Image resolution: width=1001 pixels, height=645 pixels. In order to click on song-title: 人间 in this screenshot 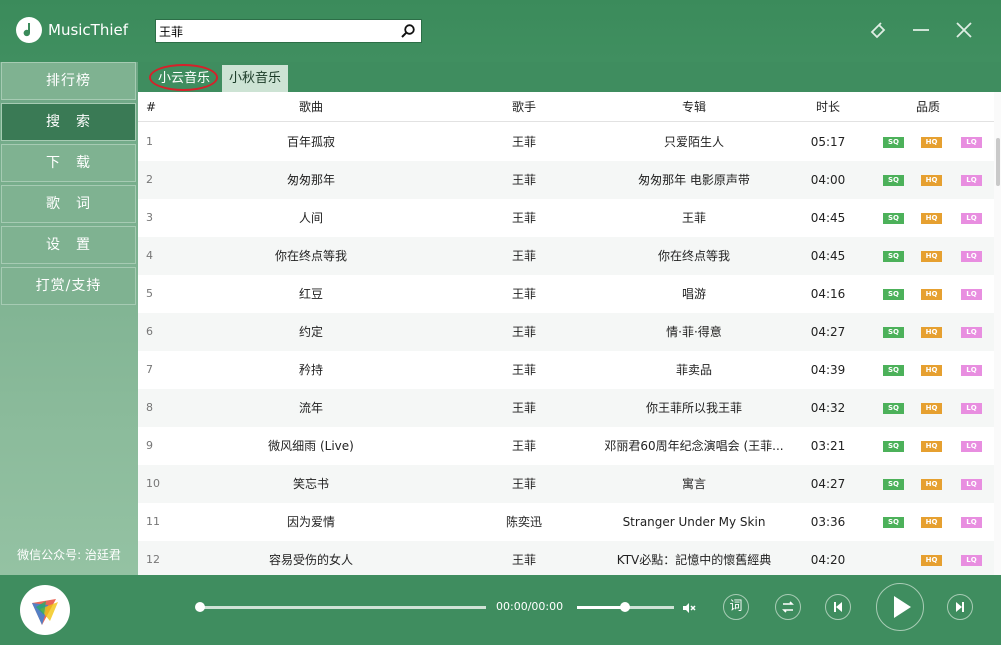, I will do `click(310, 218)`.